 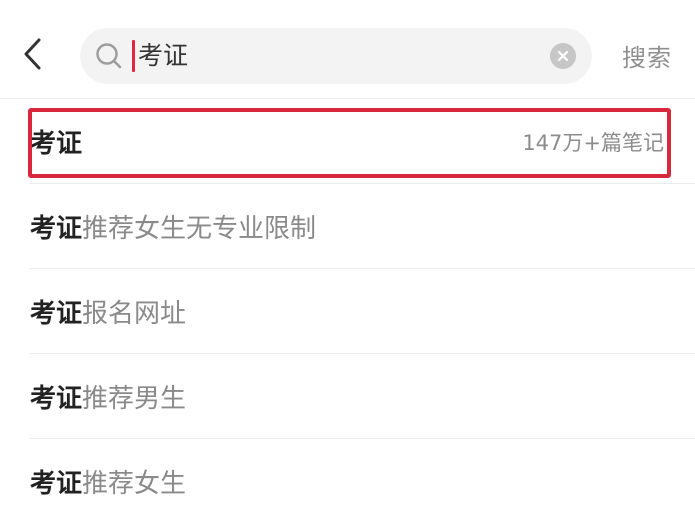 I want to click on suggestion-suffix: 推荐女生无专业限制, so click(x=199, y=229).